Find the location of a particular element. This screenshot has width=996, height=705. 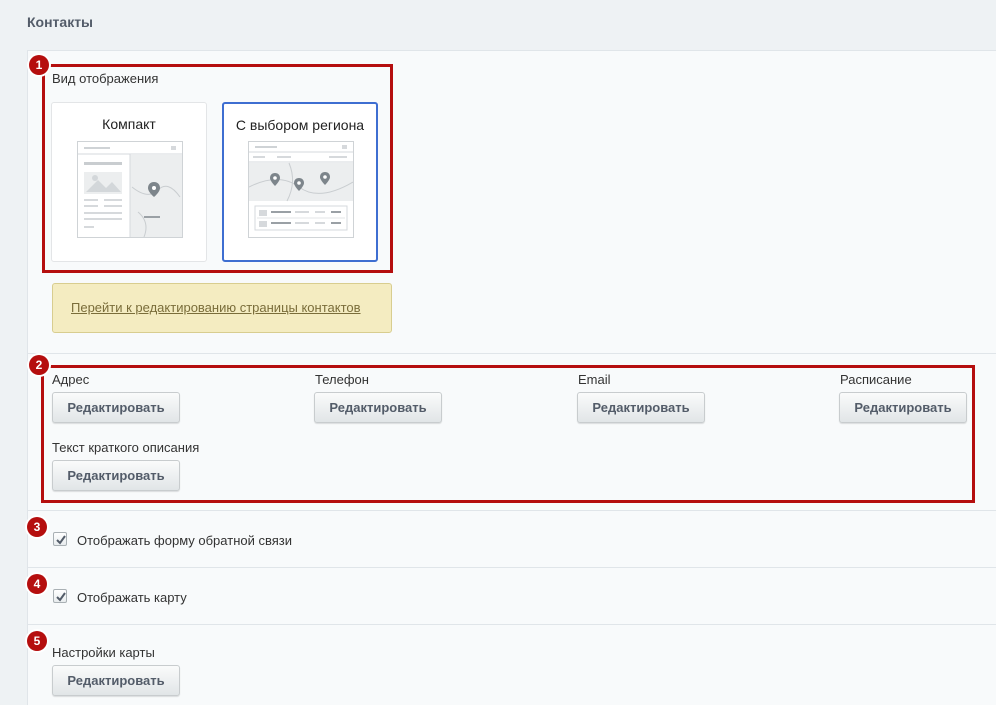

annotation-badge-2: 2 is located at coordinates (39, 365).